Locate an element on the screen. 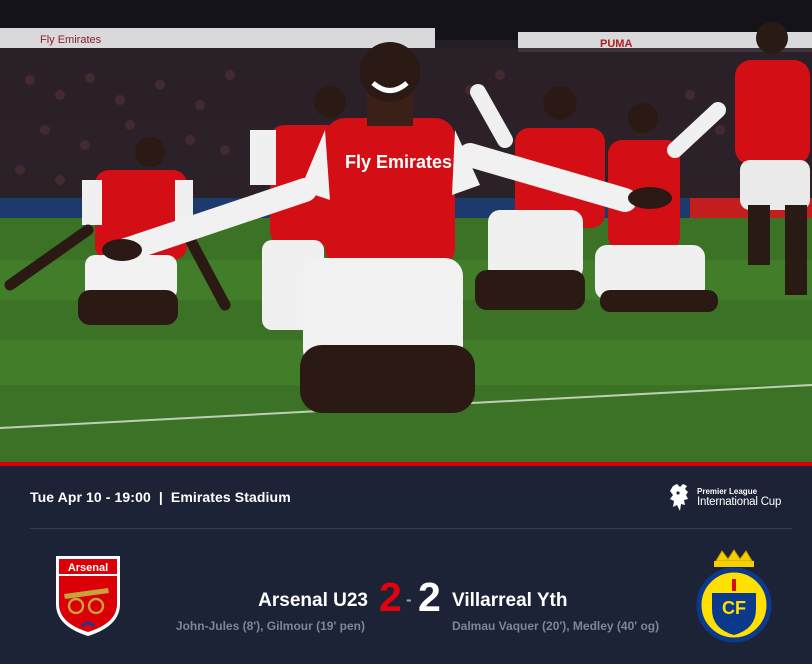  competition-line1: Premier League is located at coordinates (727, 491).